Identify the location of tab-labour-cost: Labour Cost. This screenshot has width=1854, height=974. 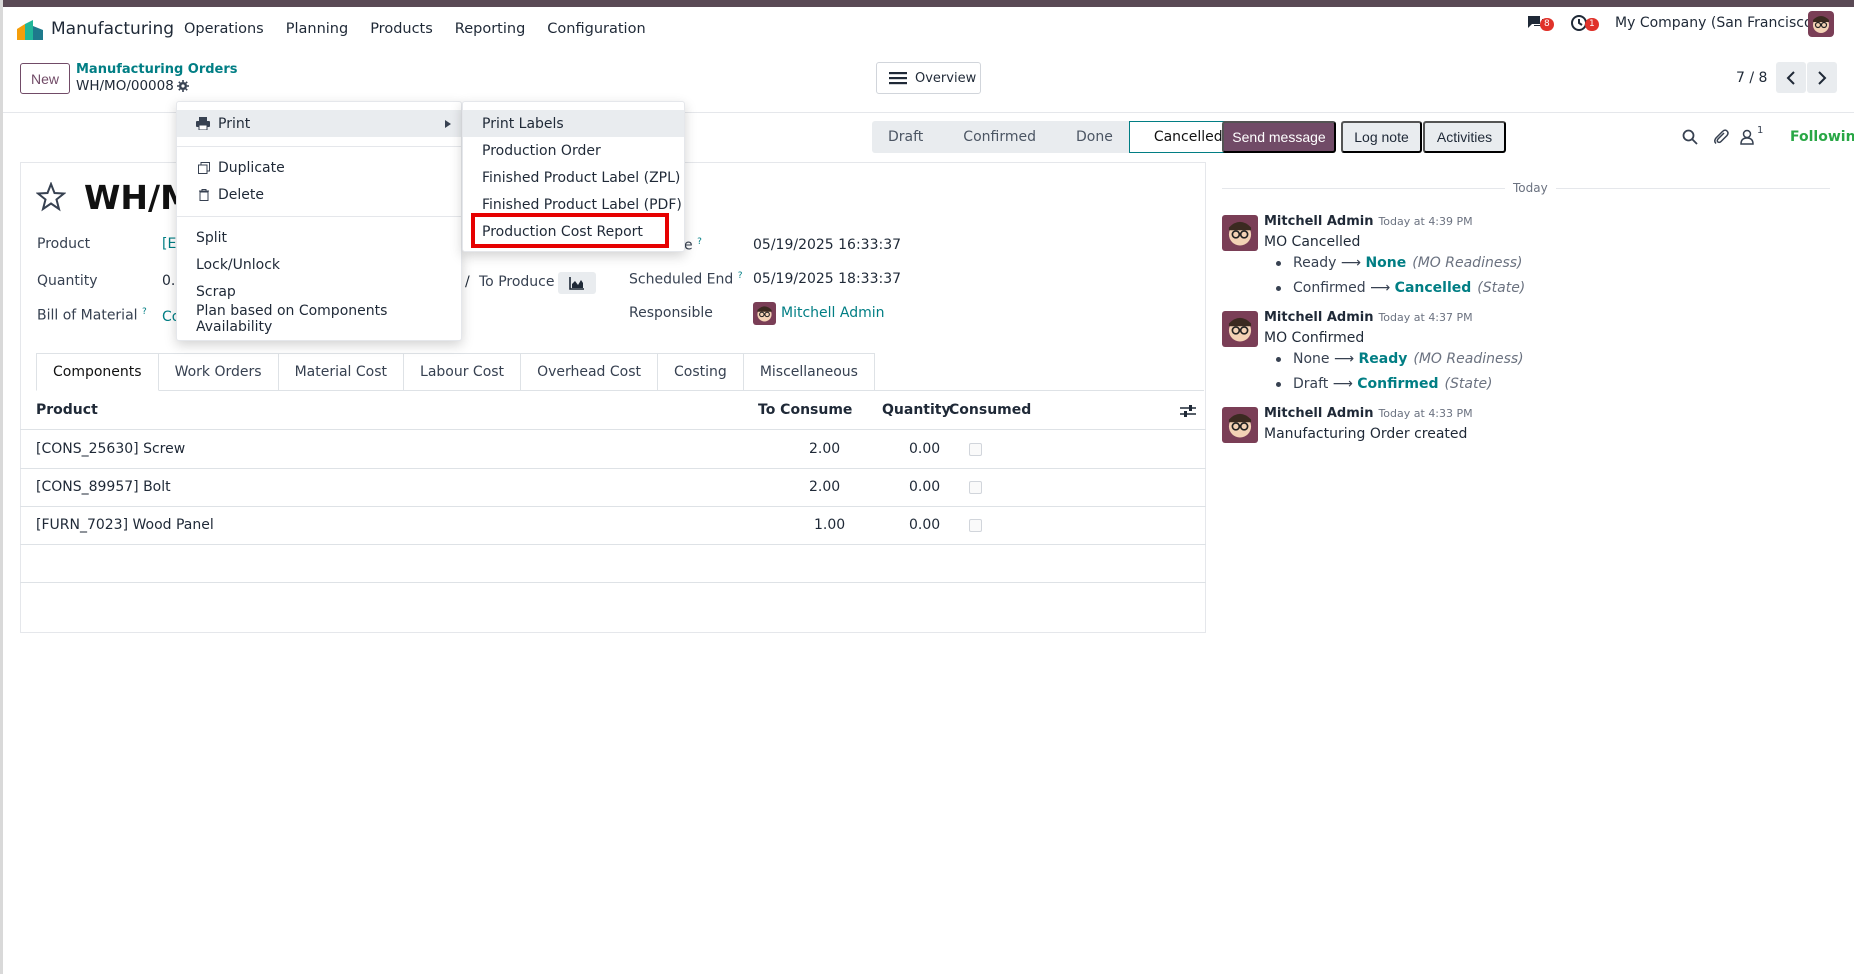
(463, 372).